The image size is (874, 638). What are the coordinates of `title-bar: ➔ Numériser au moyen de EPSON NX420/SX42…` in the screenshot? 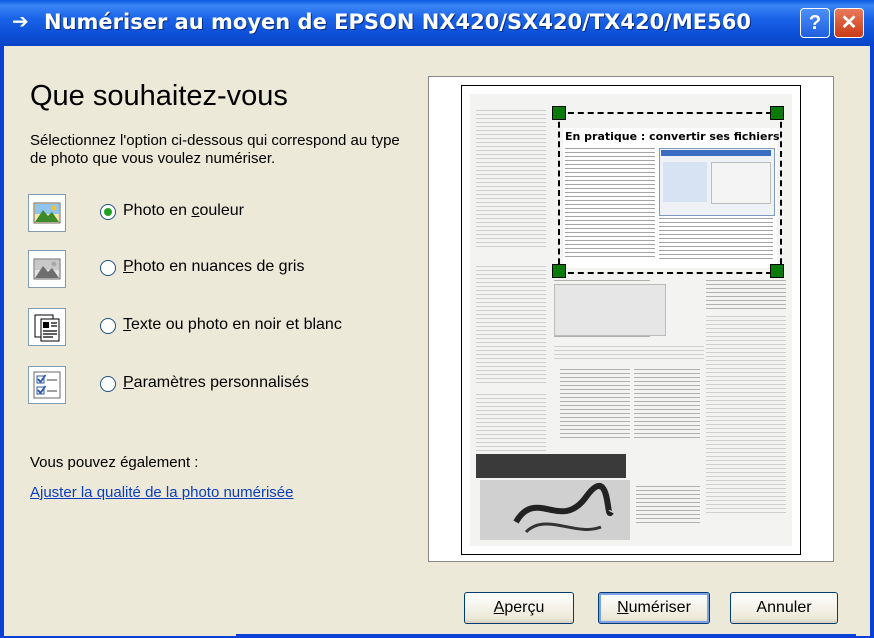 It's located at (437, 23).